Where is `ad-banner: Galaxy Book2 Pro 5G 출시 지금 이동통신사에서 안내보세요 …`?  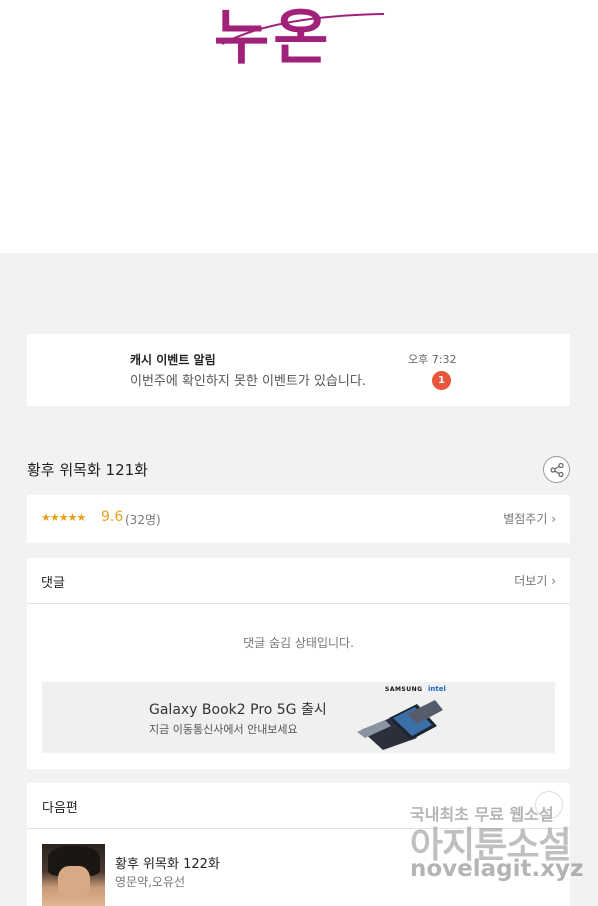 ad-banner: Galaxy Book2 Pro 5G 출시 지금 이동통신사에서 안내보세요 … is located at coordinates (298, 717).